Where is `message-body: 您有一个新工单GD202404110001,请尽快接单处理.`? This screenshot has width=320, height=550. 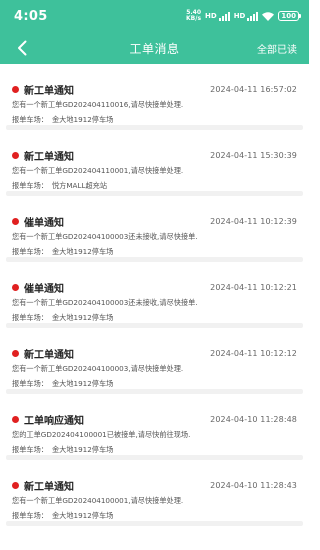
message-body: 您有一个新工单GD202404110001,请尽快接单处理. is located at coordinates (98, 170).